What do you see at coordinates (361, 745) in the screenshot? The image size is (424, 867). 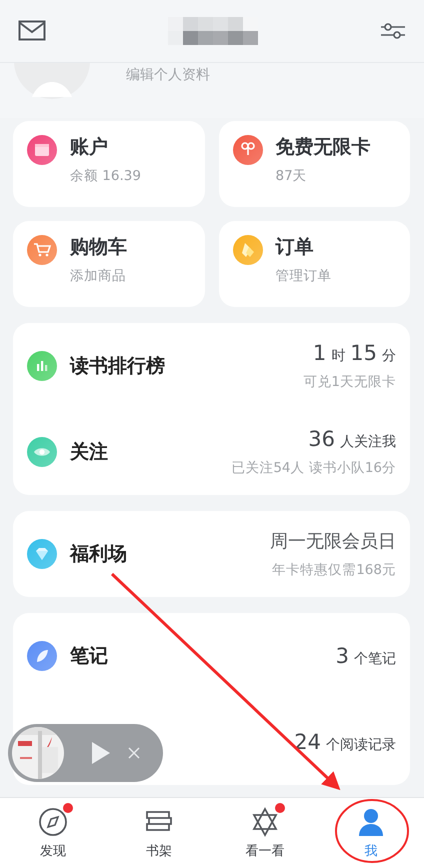 I see `stat-unit: 个阅读记录` at bounding box center [361, 745].